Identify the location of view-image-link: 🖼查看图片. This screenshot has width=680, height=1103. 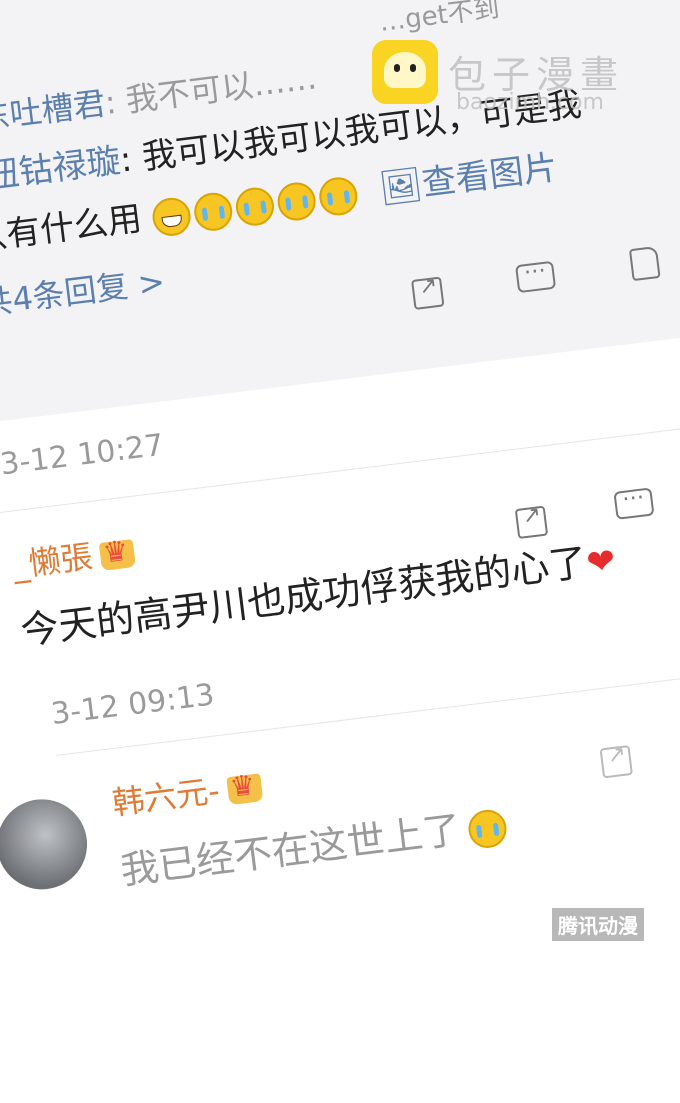
(468, 179).